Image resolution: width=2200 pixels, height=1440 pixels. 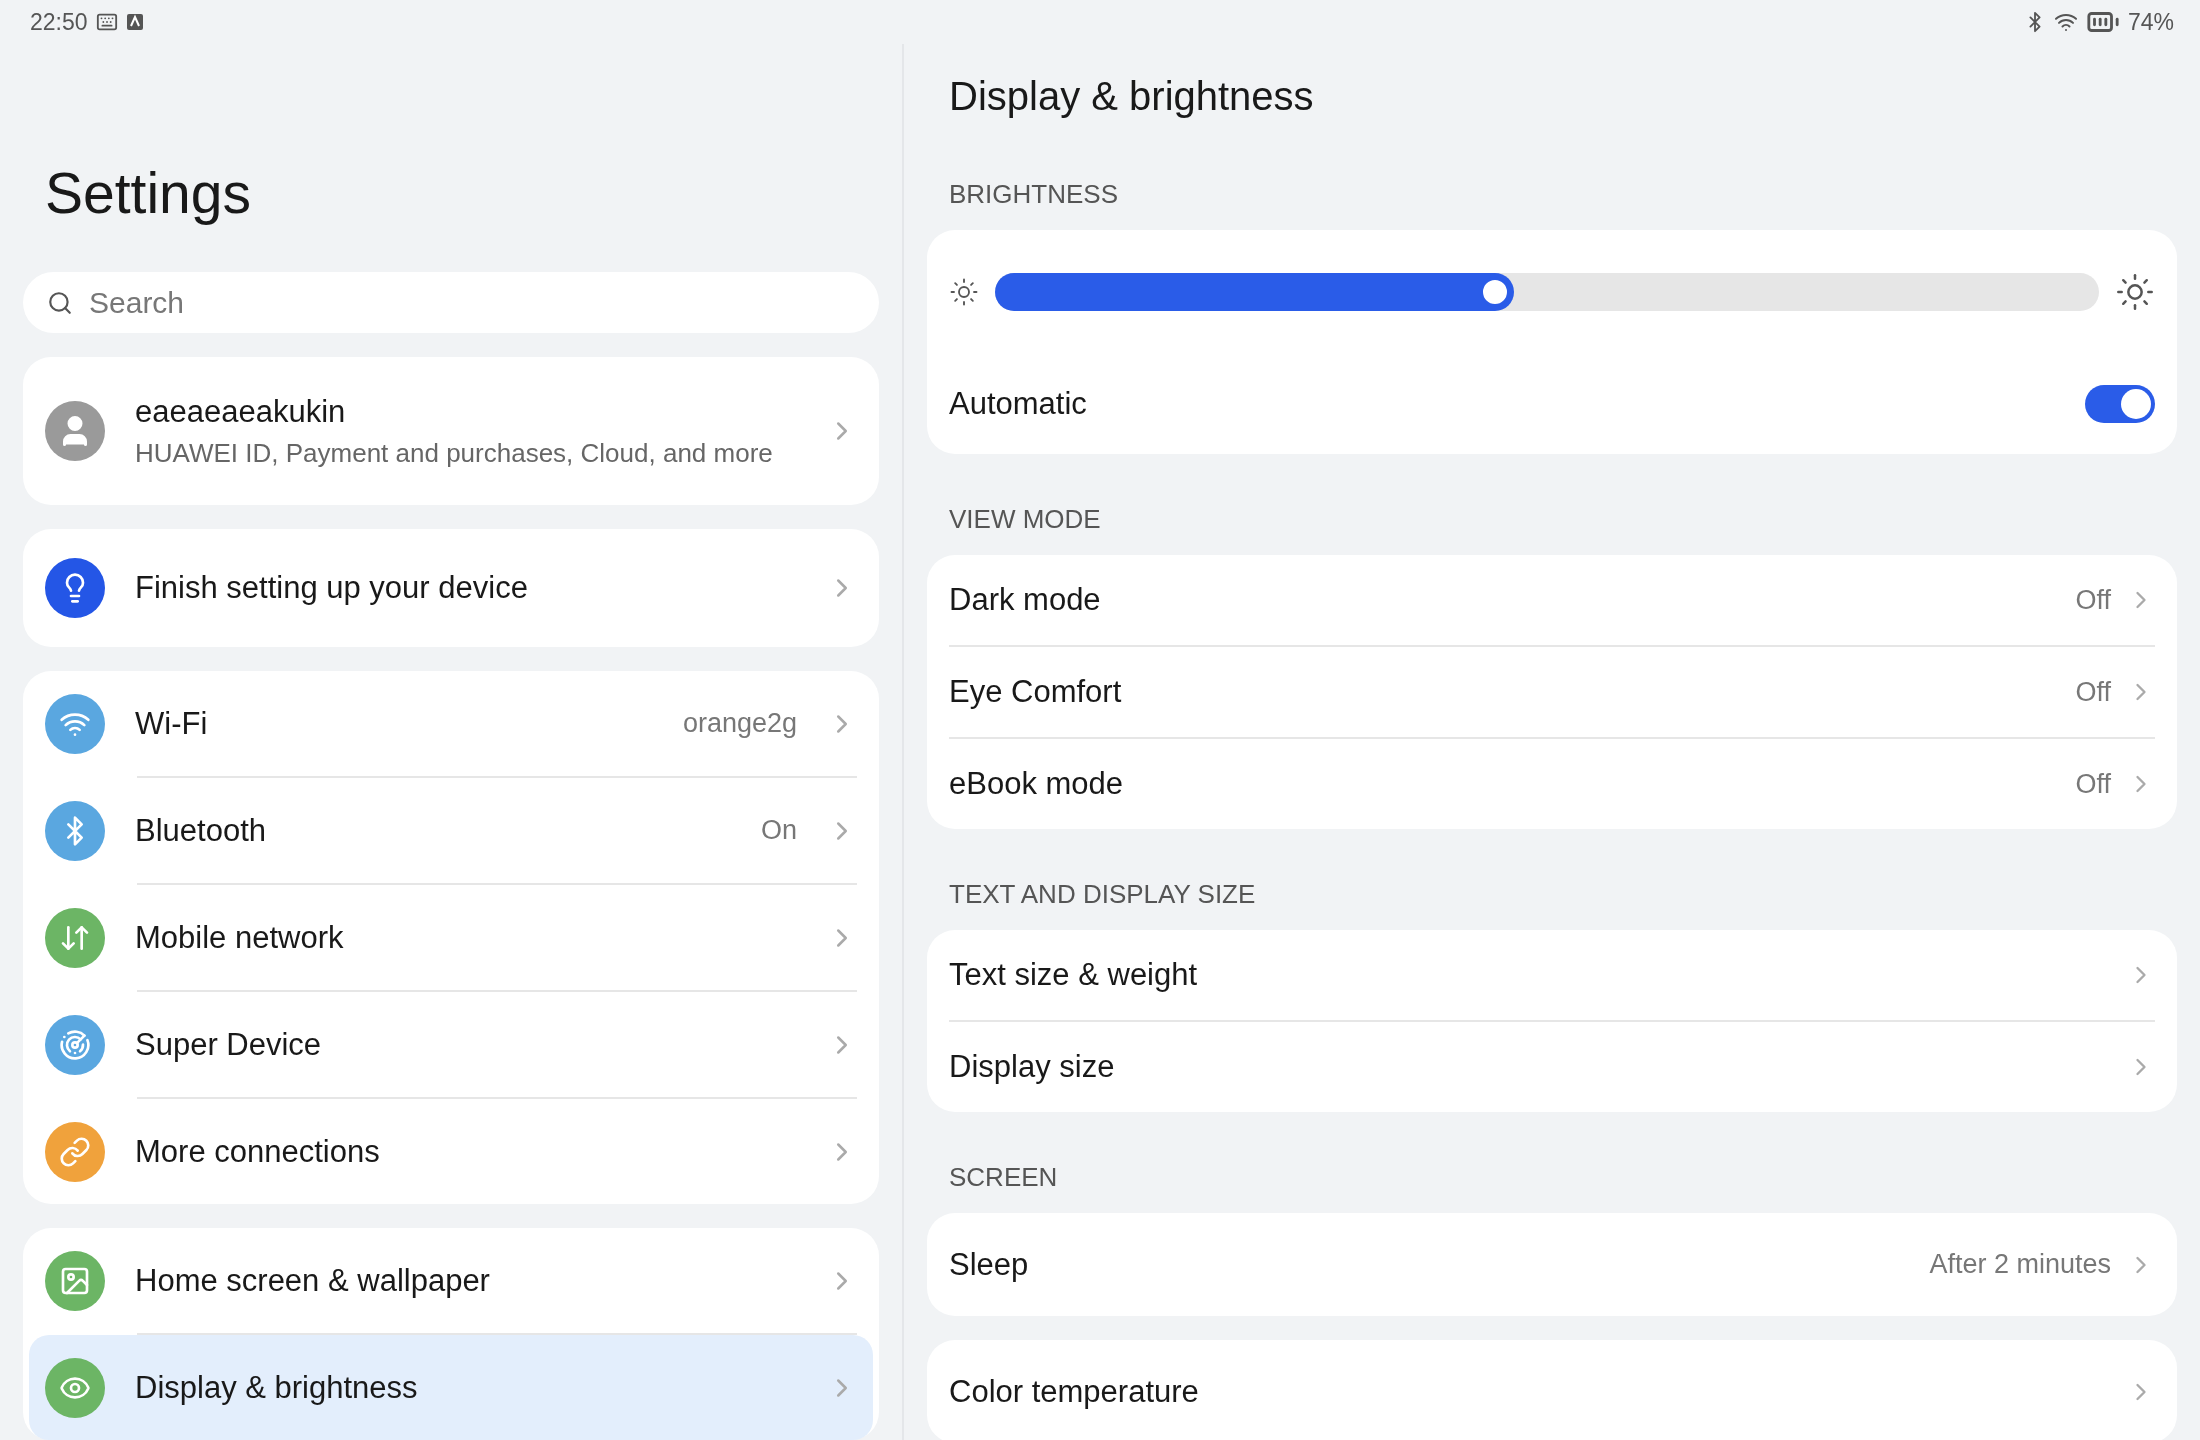 I want to click on item-label: Home screen & wallpaper, so click(x=313, y=1280).